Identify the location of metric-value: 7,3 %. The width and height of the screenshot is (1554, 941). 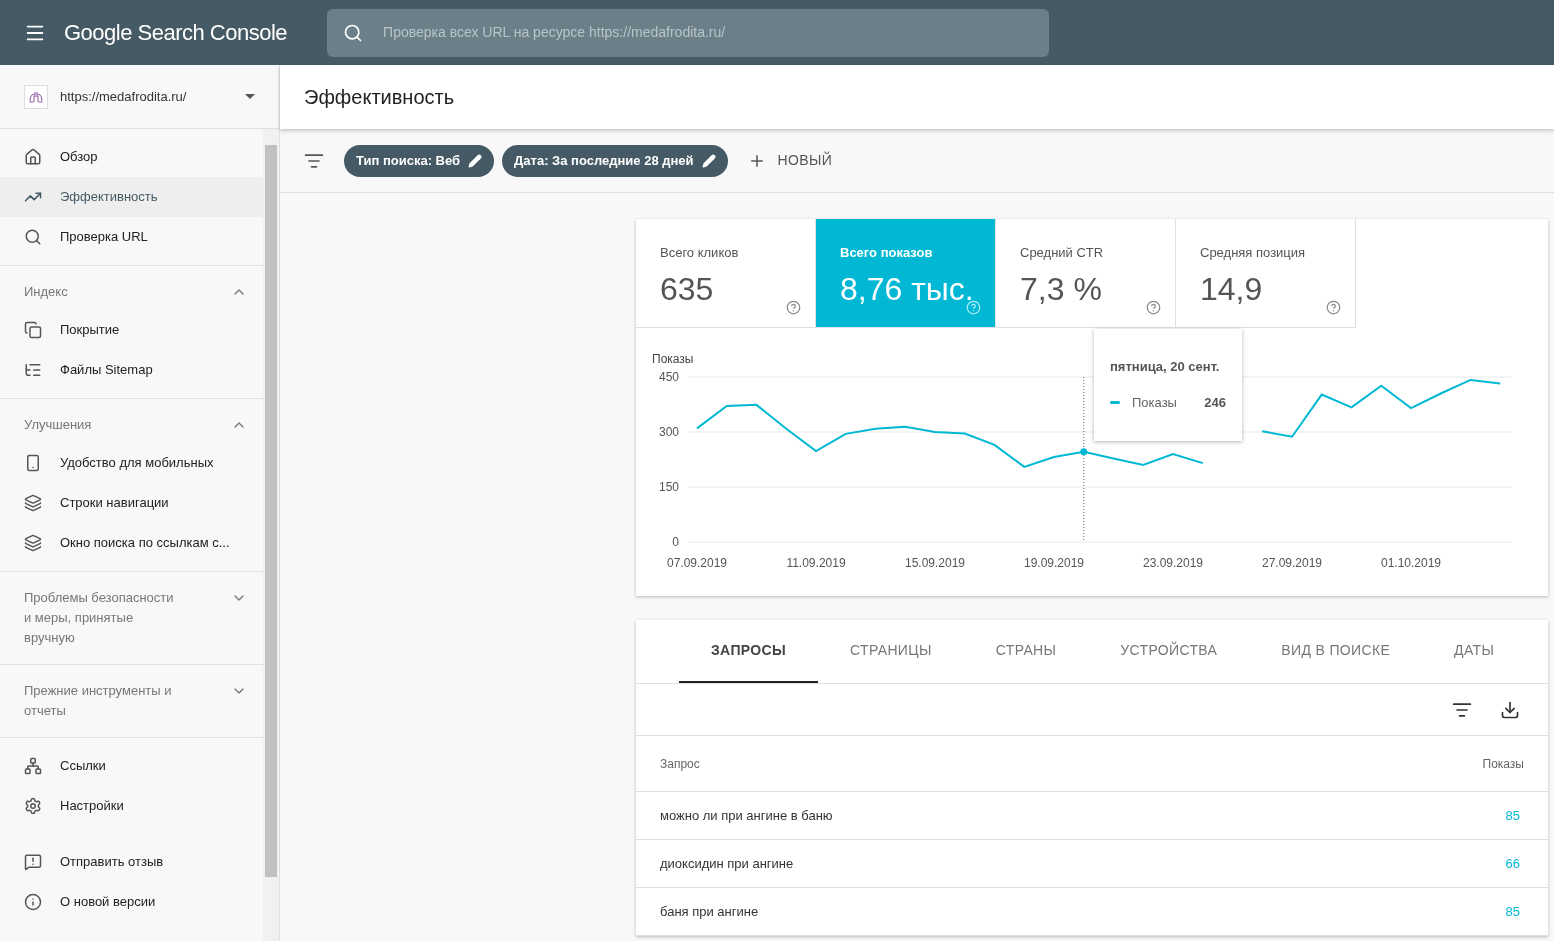
(1061, 289).